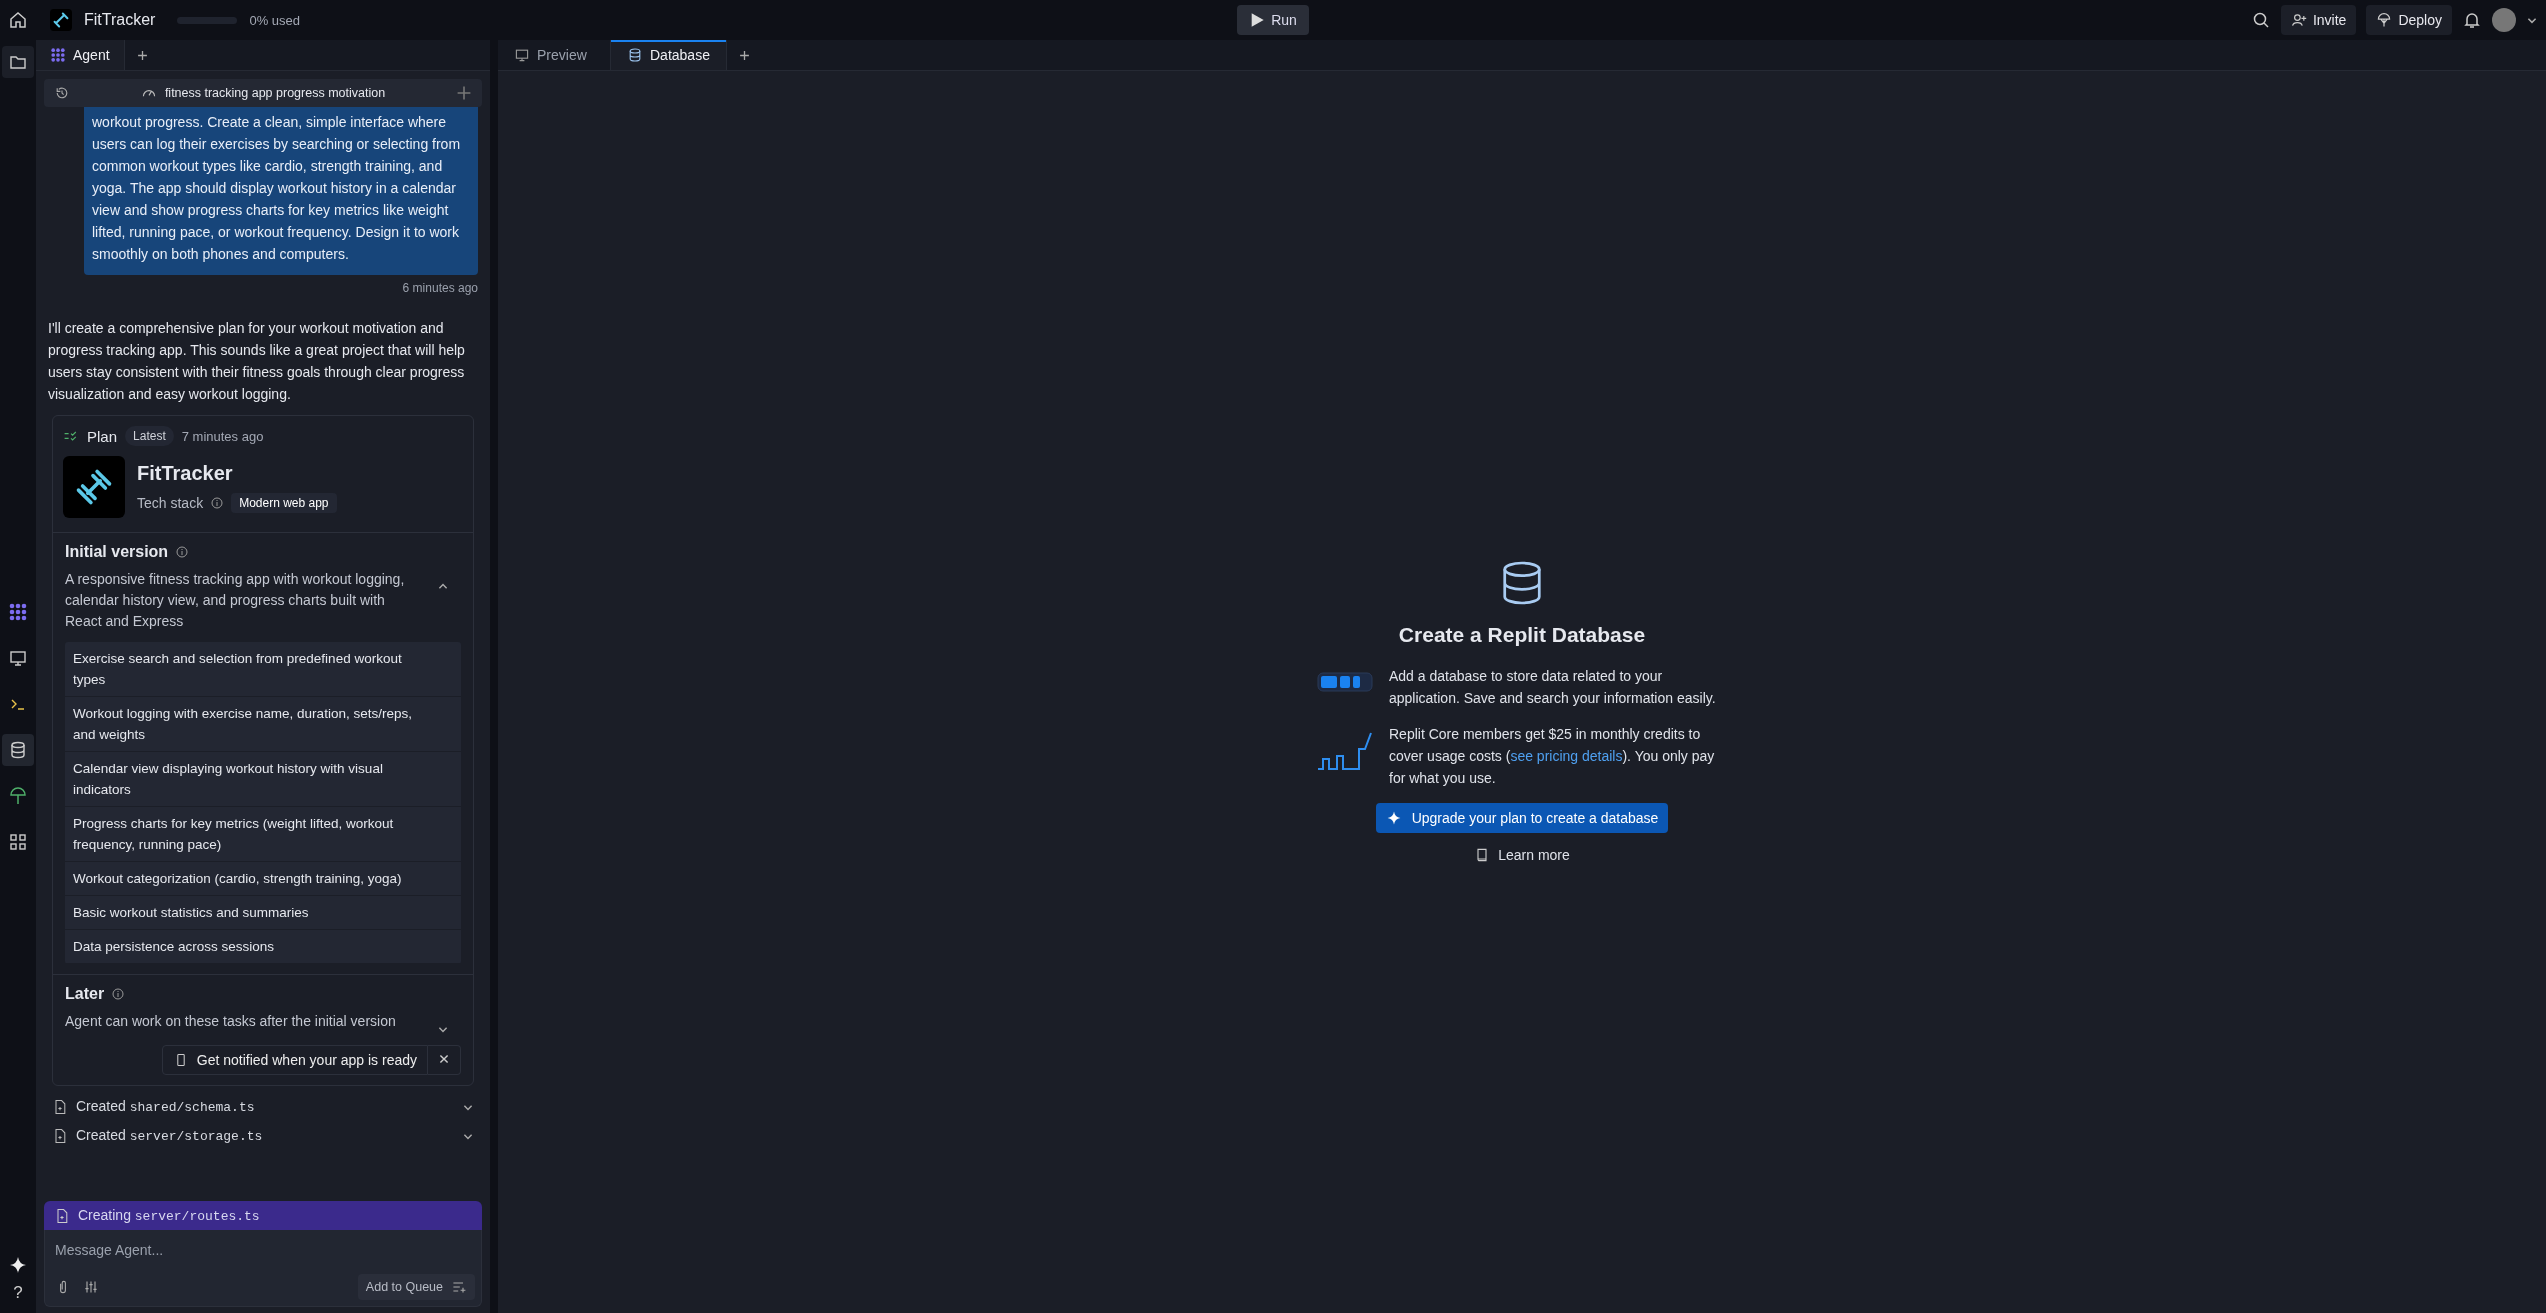  Describe the element at coordinates (170, 1135) in the screenshot. I see `file-action: Created server/storage.ts` at that location.